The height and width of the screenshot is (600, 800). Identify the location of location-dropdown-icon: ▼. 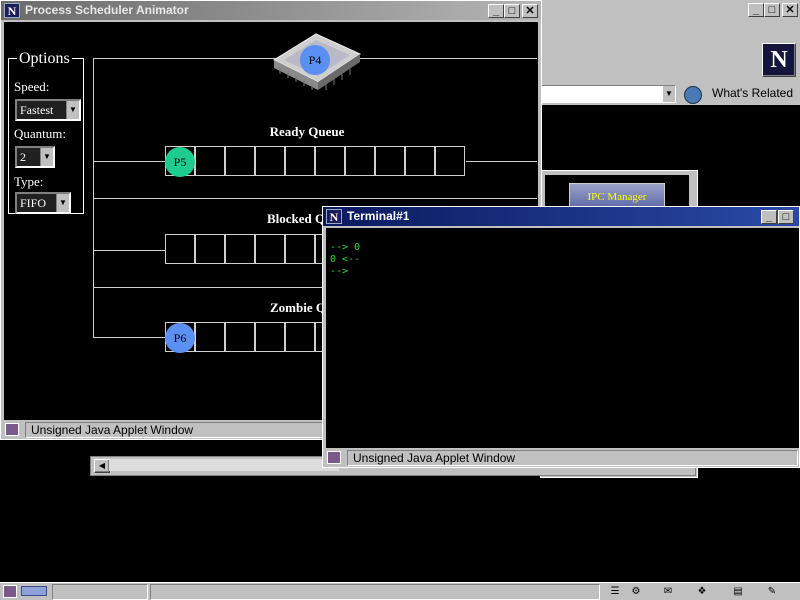
(669, 94).